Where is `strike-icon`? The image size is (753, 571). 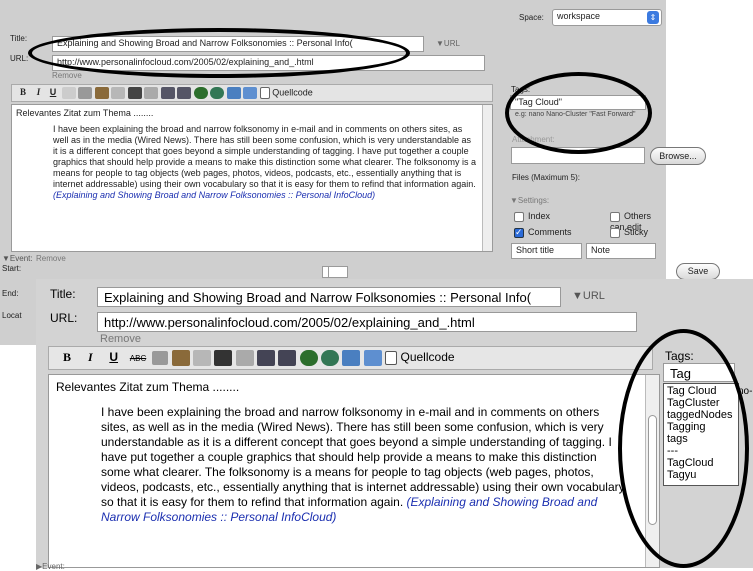 strike-icon is located at coordinates (68, 93).